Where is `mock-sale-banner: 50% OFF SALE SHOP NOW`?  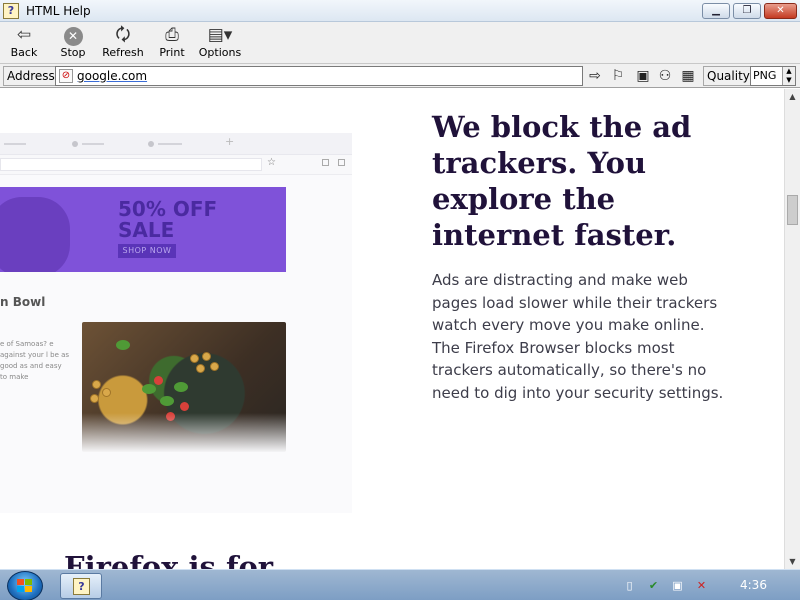
mock-sale-banner: 50% OFF SALE SHOP NOW is located at coordinates (143, 229).